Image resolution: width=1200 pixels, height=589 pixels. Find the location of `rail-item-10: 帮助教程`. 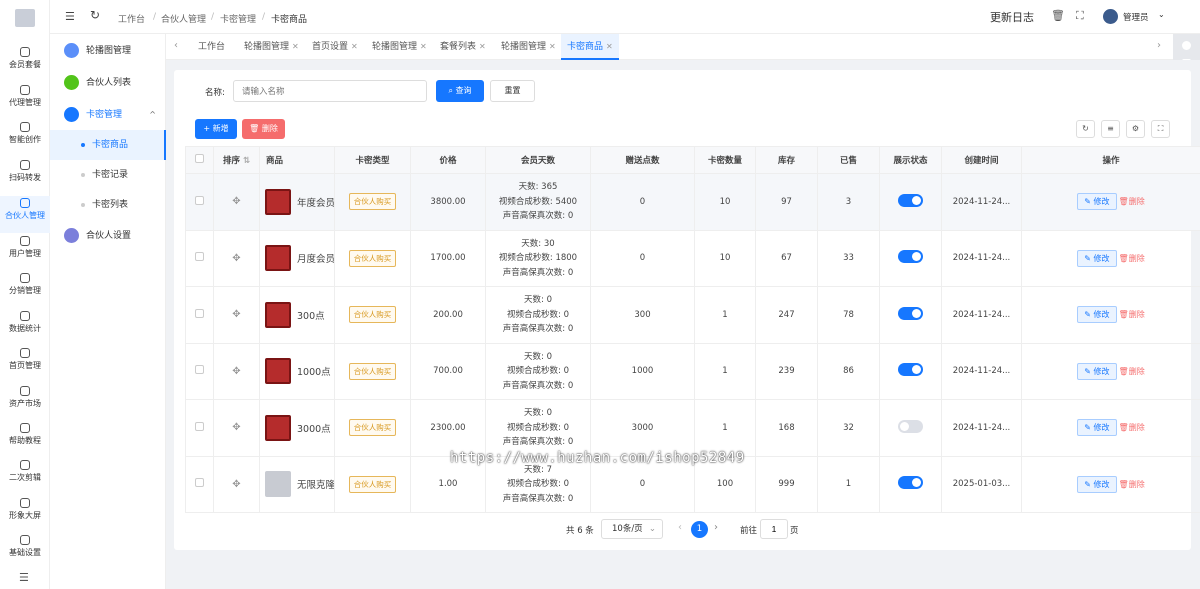

rail-item-10: 帮助教程 is located at coordinates (25, 439).